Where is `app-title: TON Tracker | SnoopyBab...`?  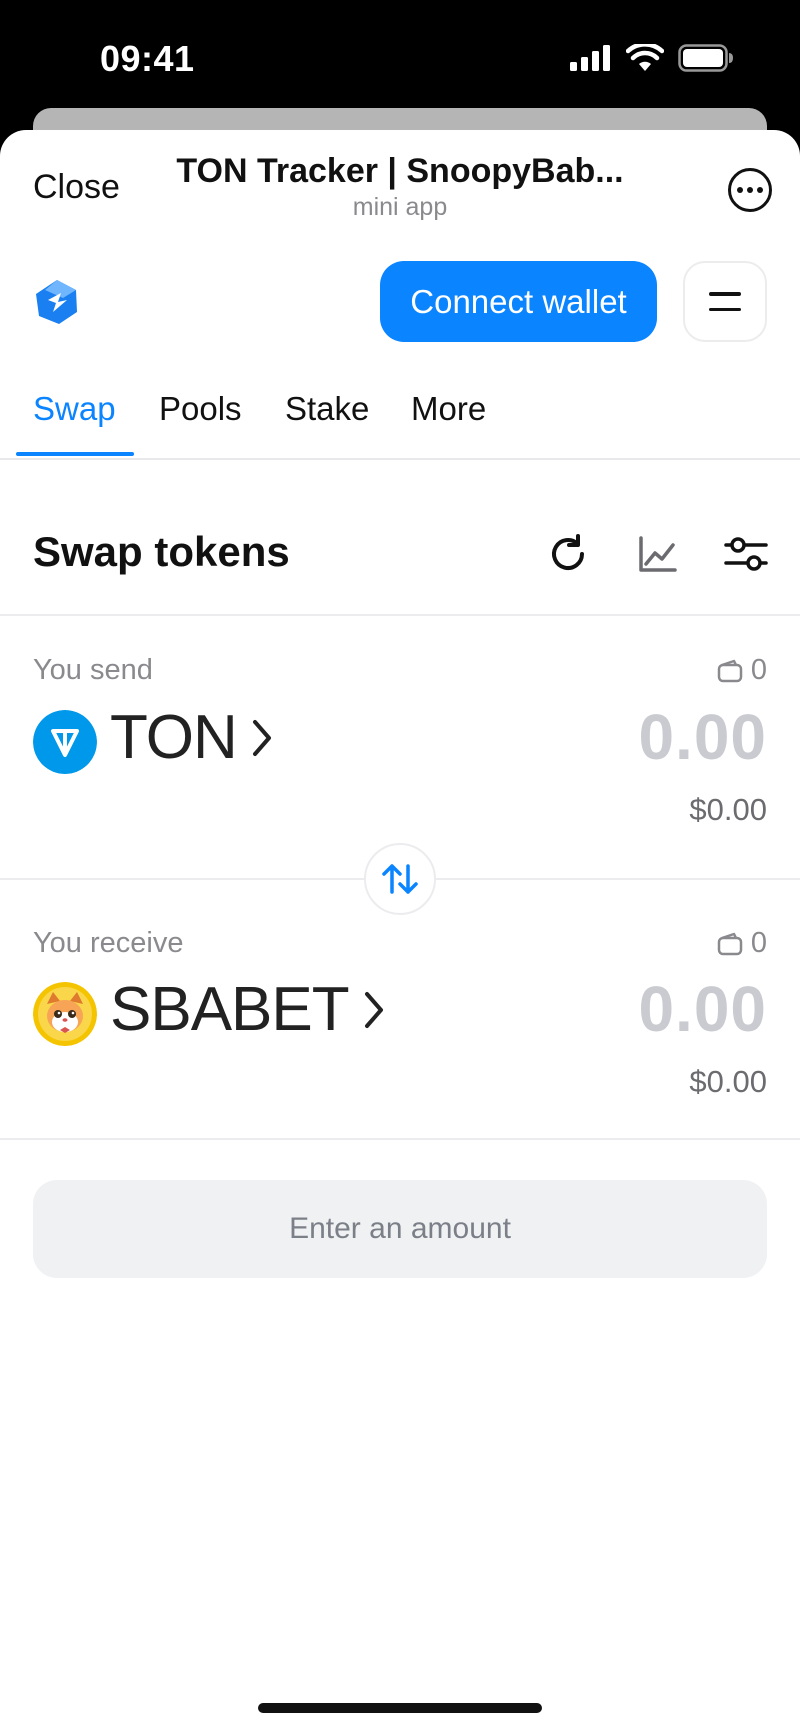 app-title: TON Tracker | SnoopyBab... is located at coordinates (400, 171).